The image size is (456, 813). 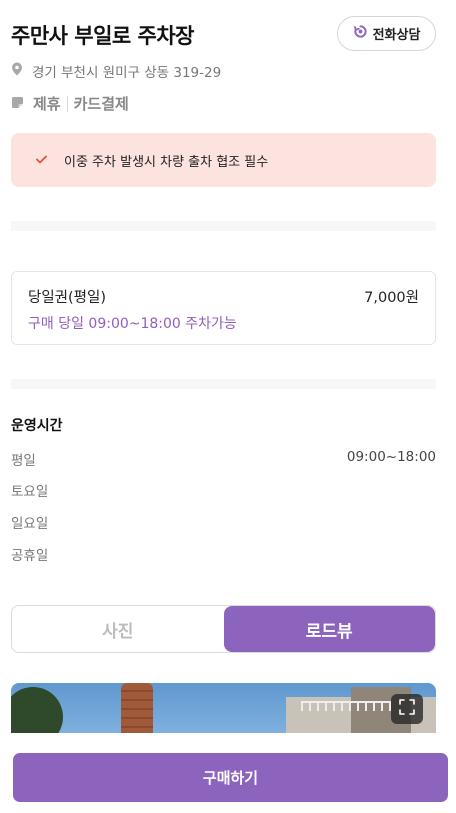 What do you see at coordinates (166, 162) in the screenshot?
I see `notice-text: 이중 주차 발생시 차량 출차 협조 필수` at bounding box center [166, 162].